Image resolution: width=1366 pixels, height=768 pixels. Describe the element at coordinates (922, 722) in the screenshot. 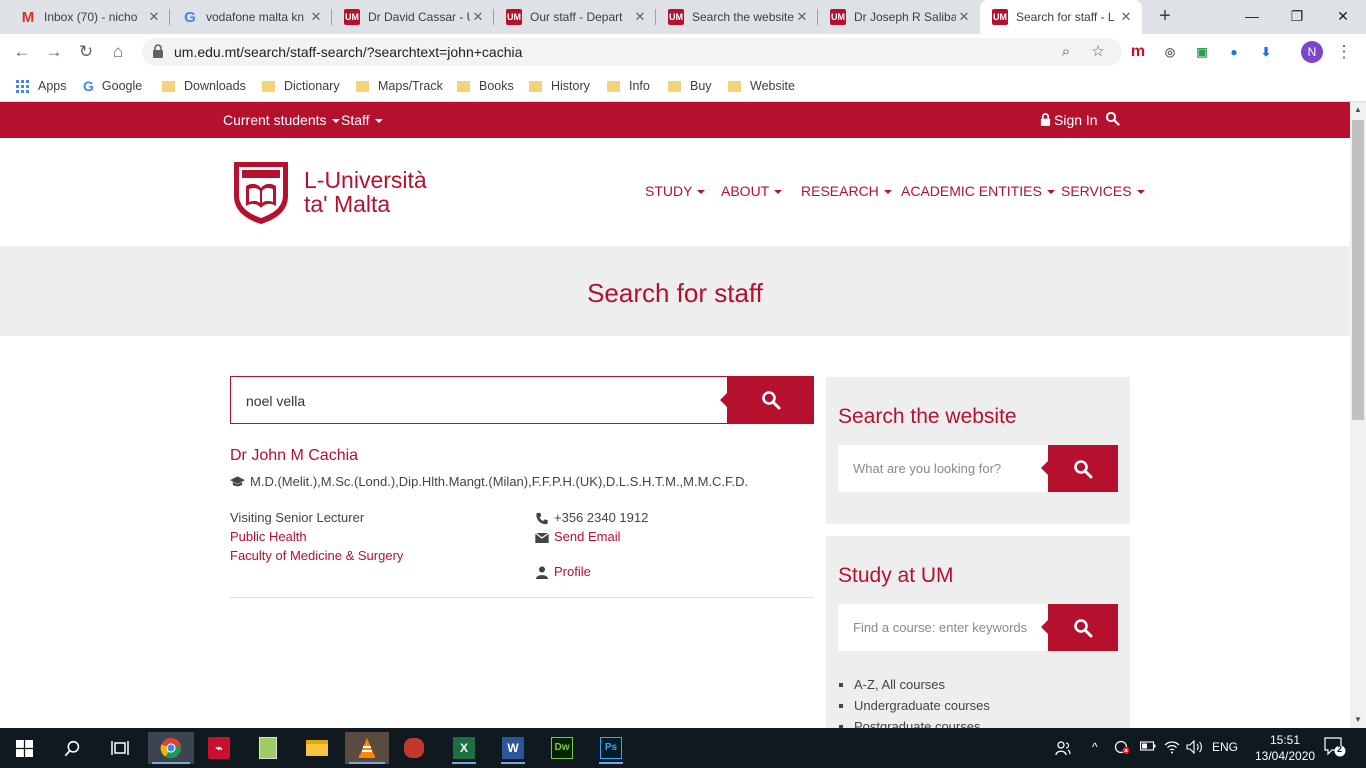

I see `course-link-postgraduate: Postgraduate courses` at that location.